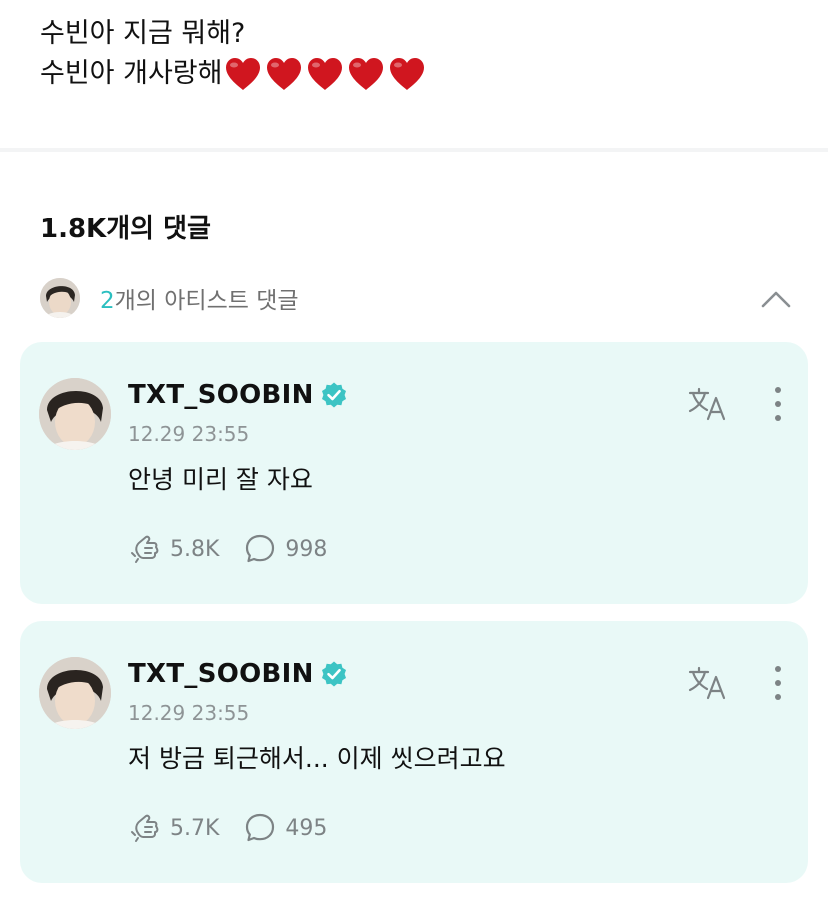 This screenshot has width=828, height=905. I want to click on like-button: 5.8K, so click(173, 549).